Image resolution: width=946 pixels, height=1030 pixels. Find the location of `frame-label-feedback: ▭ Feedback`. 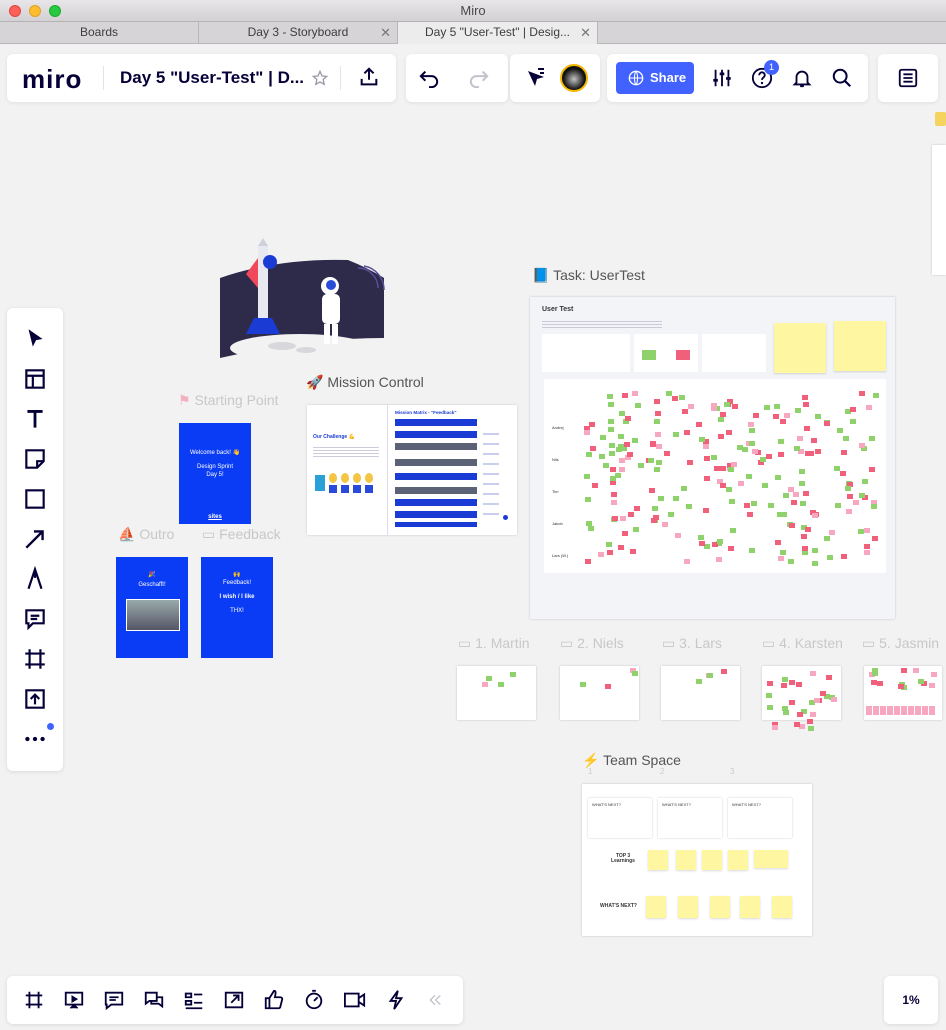

frame-label-feedback: ▭ Feedback is located at coordinates (241, 534).